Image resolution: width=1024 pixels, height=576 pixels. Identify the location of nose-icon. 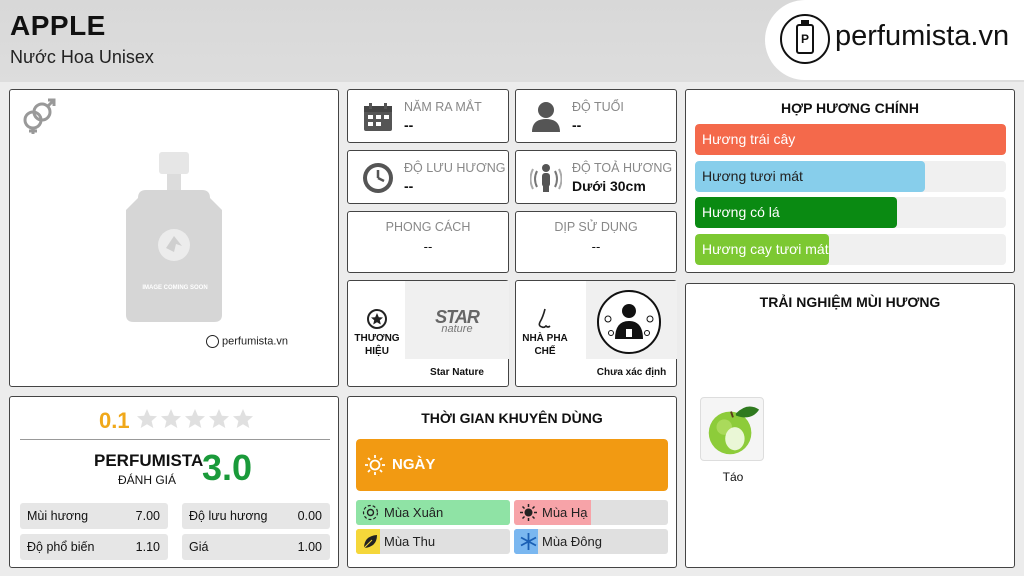
(544, 318).